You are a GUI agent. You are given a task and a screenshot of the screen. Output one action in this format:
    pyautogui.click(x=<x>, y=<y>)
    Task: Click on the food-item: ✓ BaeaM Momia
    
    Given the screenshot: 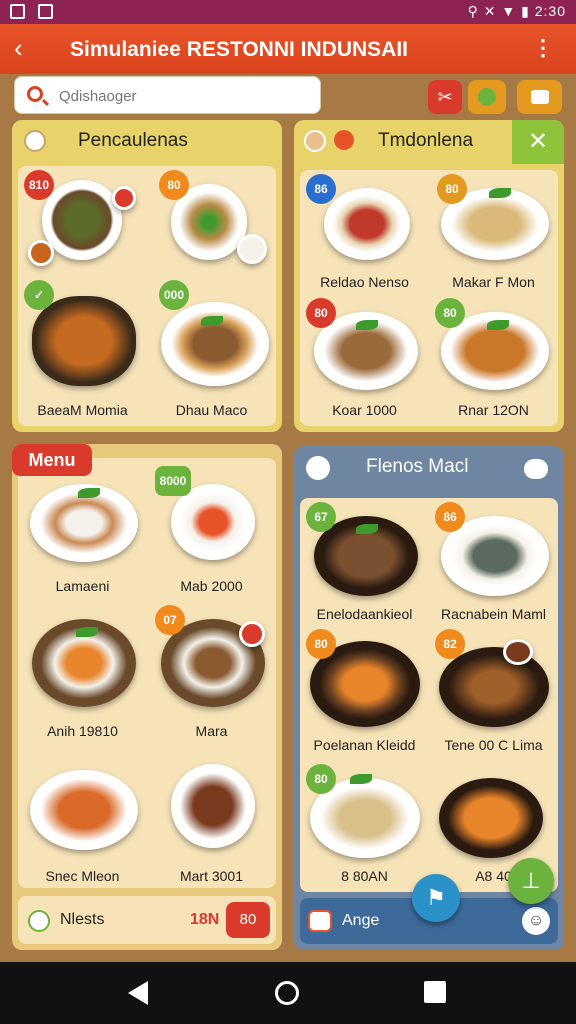 What is the action you would take?
    pyautogui.click(x=82, y=351)
    